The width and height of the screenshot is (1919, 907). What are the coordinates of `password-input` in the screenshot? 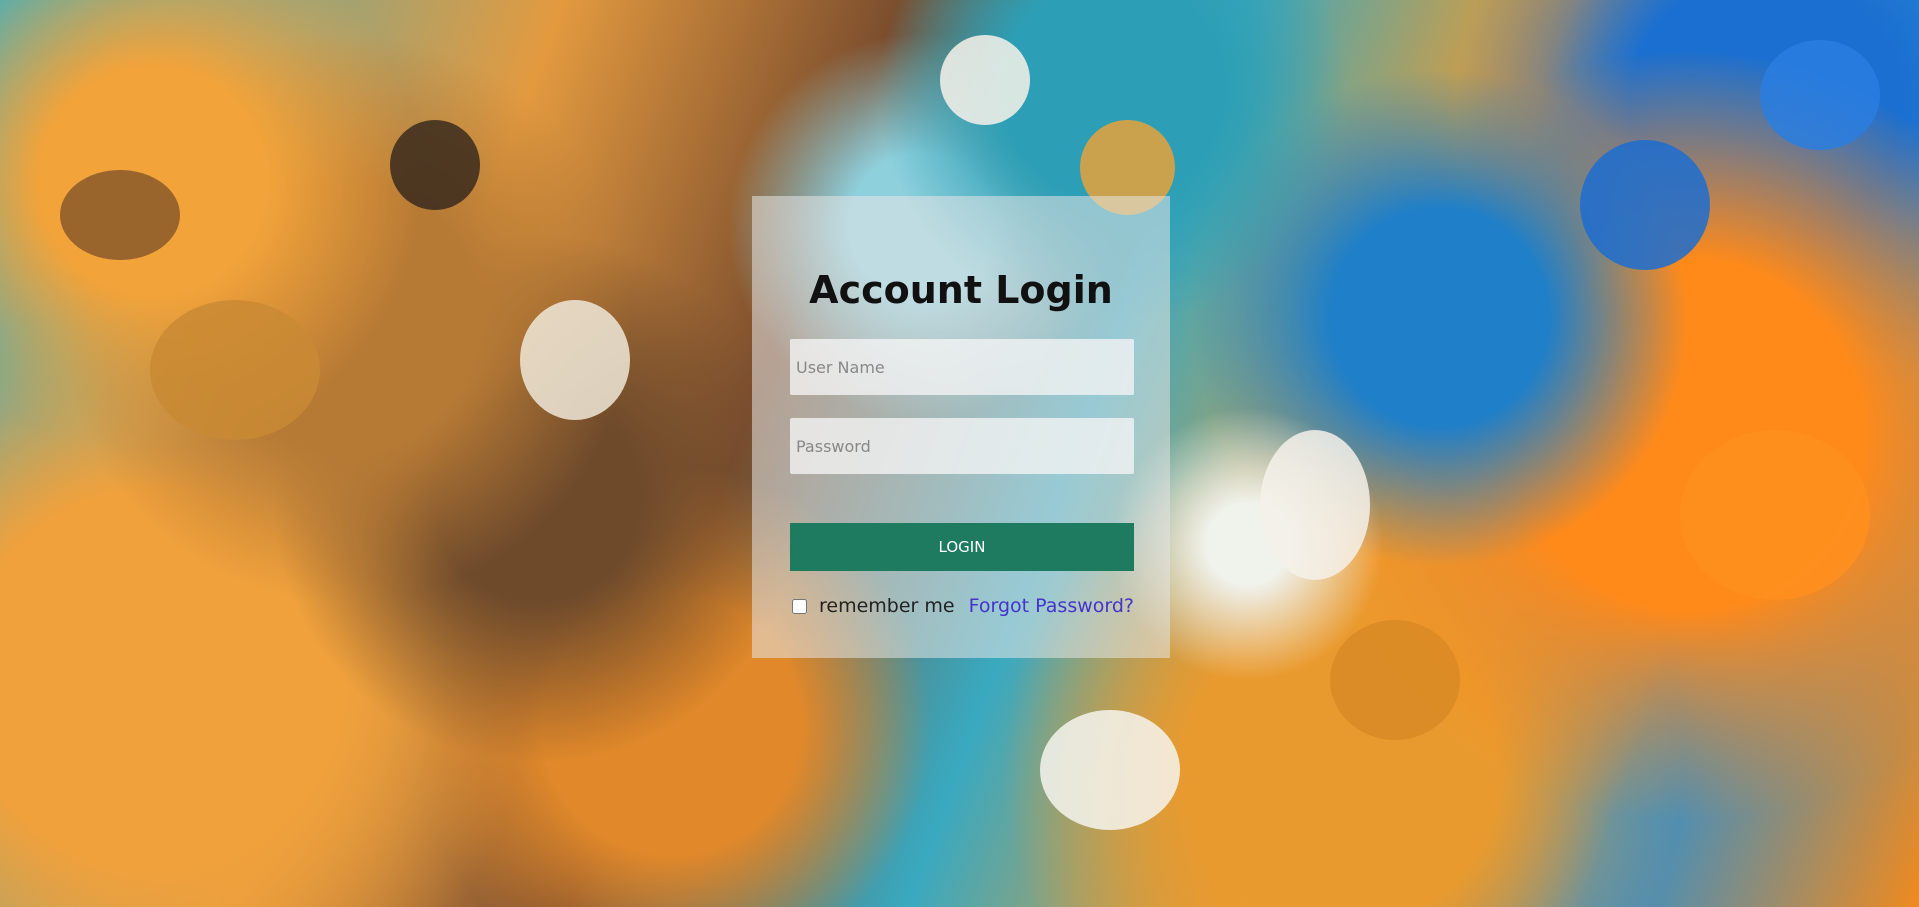 It's located at (962, 446).